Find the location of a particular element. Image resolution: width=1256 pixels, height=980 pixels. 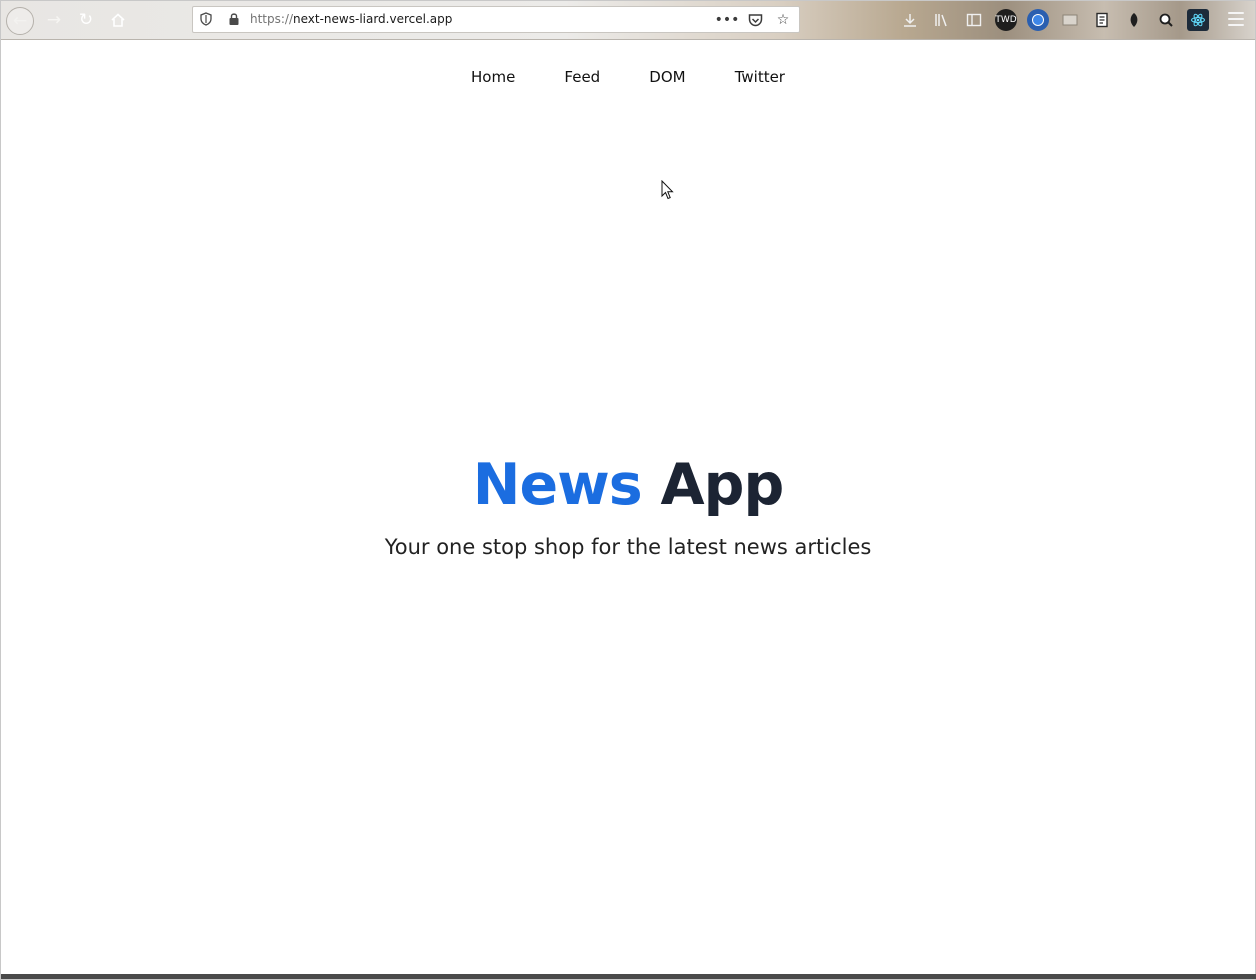

mouse-cursor-icon is located at coordinates (667, 190).